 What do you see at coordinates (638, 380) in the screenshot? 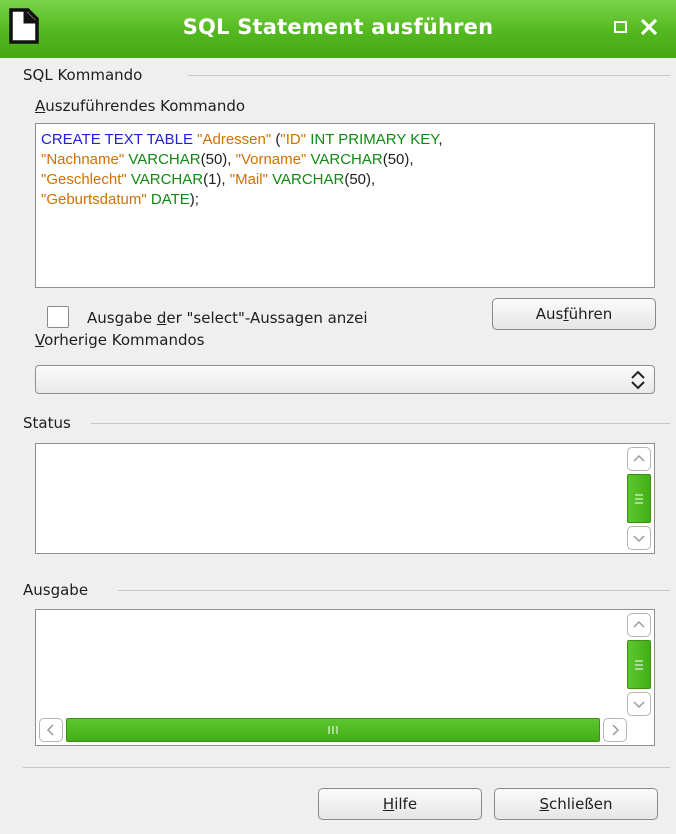
I see `up-down-arrows-icon` at bounding box center [638, 380].